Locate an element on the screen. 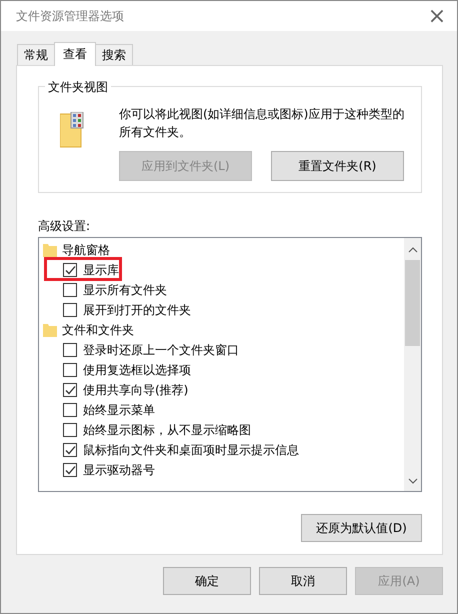 This screenshot has width=458, height=614. close-button: × is located at coordinates (437, 16).